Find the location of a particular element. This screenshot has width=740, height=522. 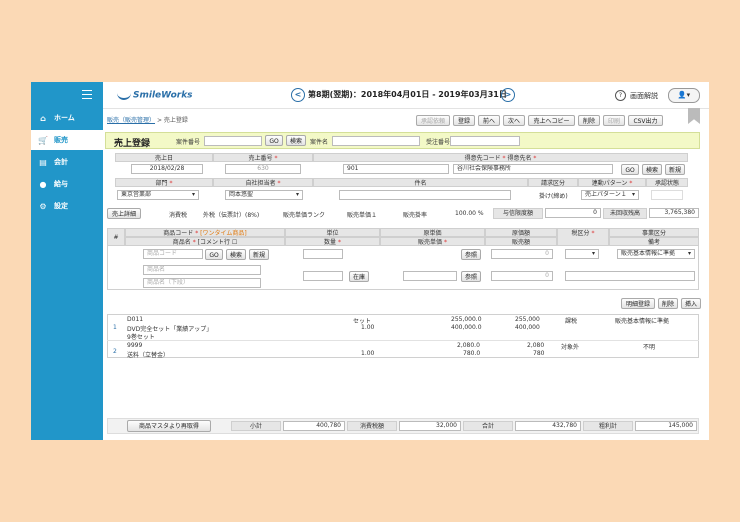

case-no-input is located at coordinates (233, 141).